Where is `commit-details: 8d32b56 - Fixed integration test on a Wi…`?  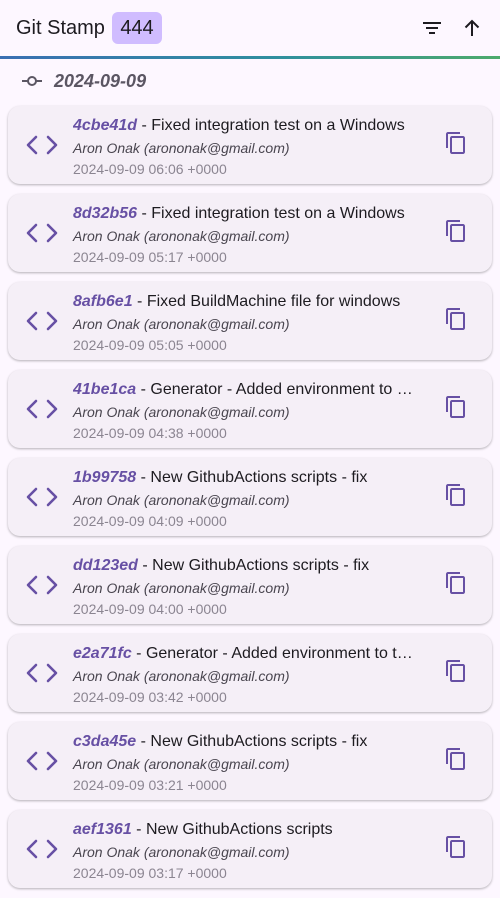 commit-details: 8d32b56 - Fixed integration test on a Wi… is located at coordinates (250, 235).